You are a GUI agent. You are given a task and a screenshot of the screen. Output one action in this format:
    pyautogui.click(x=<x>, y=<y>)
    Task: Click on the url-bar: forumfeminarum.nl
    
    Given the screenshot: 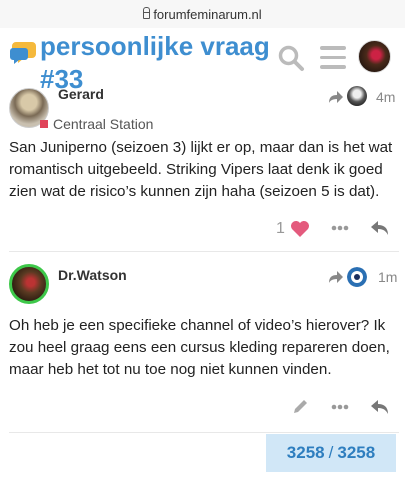 What is the action you would take?
    pyautogui.click(x=202, y=14)
    